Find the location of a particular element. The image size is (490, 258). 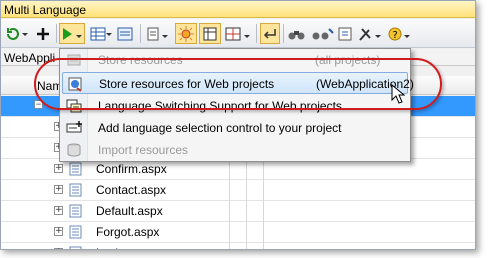

tools-dropdown-button is located at coordinates (371, 33).